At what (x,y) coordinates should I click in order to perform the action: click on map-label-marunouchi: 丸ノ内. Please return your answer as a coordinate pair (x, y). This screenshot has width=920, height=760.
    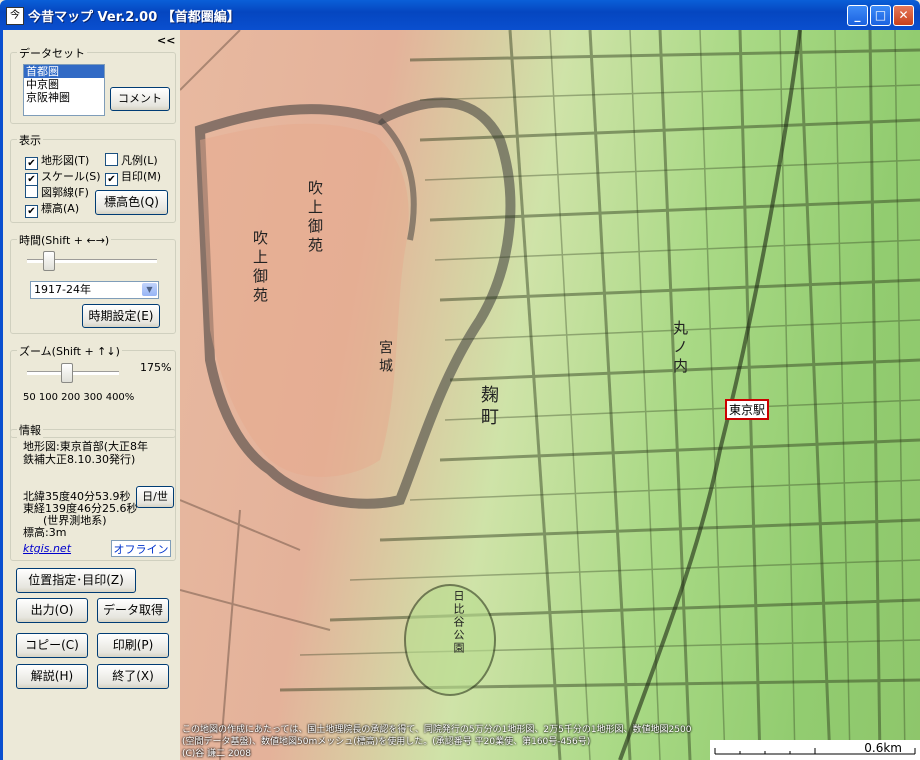
    Looking at the image, I should click on (680, 348).